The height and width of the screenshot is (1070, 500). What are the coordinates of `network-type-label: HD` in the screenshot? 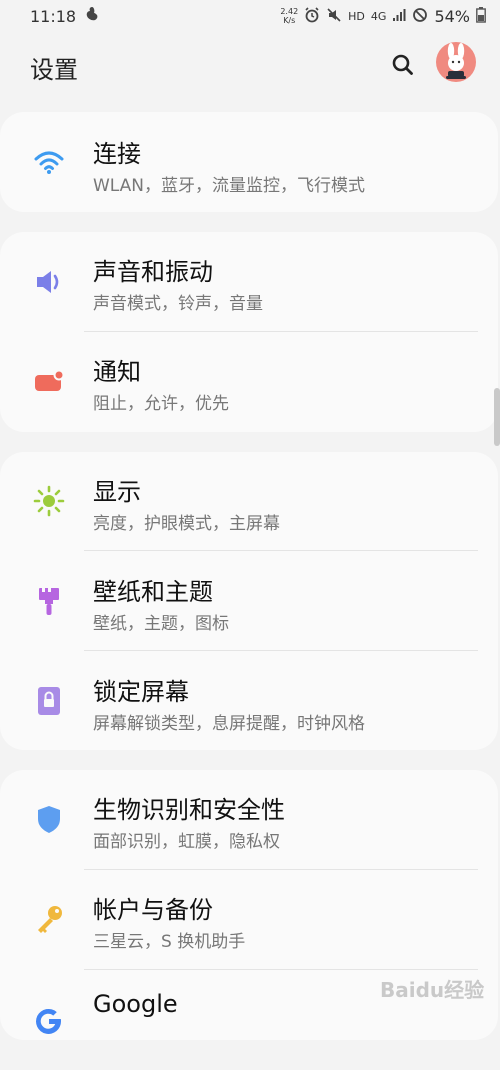 It's located at (356, 16).